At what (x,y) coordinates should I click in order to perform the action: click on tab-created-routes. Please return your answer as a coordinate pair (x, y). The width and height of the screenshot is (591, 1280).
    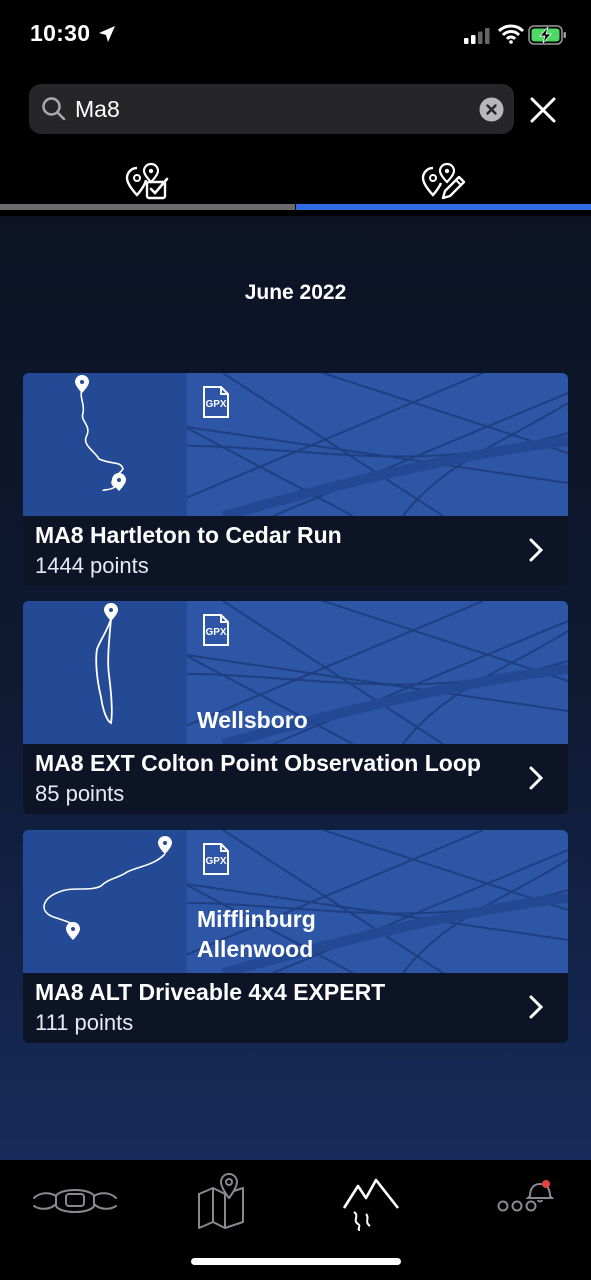
    Looking at the image, I should click on (443, 180).